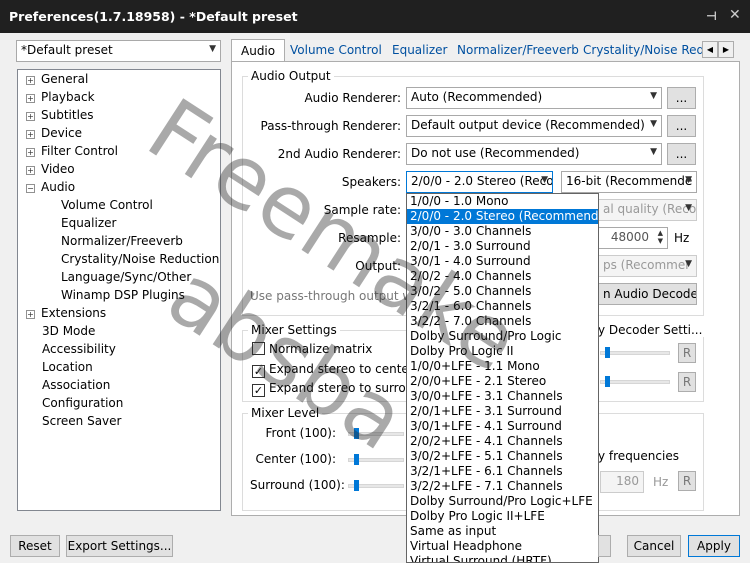 The height and width of the screenshot is (563, 750). I want to click on speakers-option: 3/2/1+LFE - 6.1 Channels, so click(502, 471).